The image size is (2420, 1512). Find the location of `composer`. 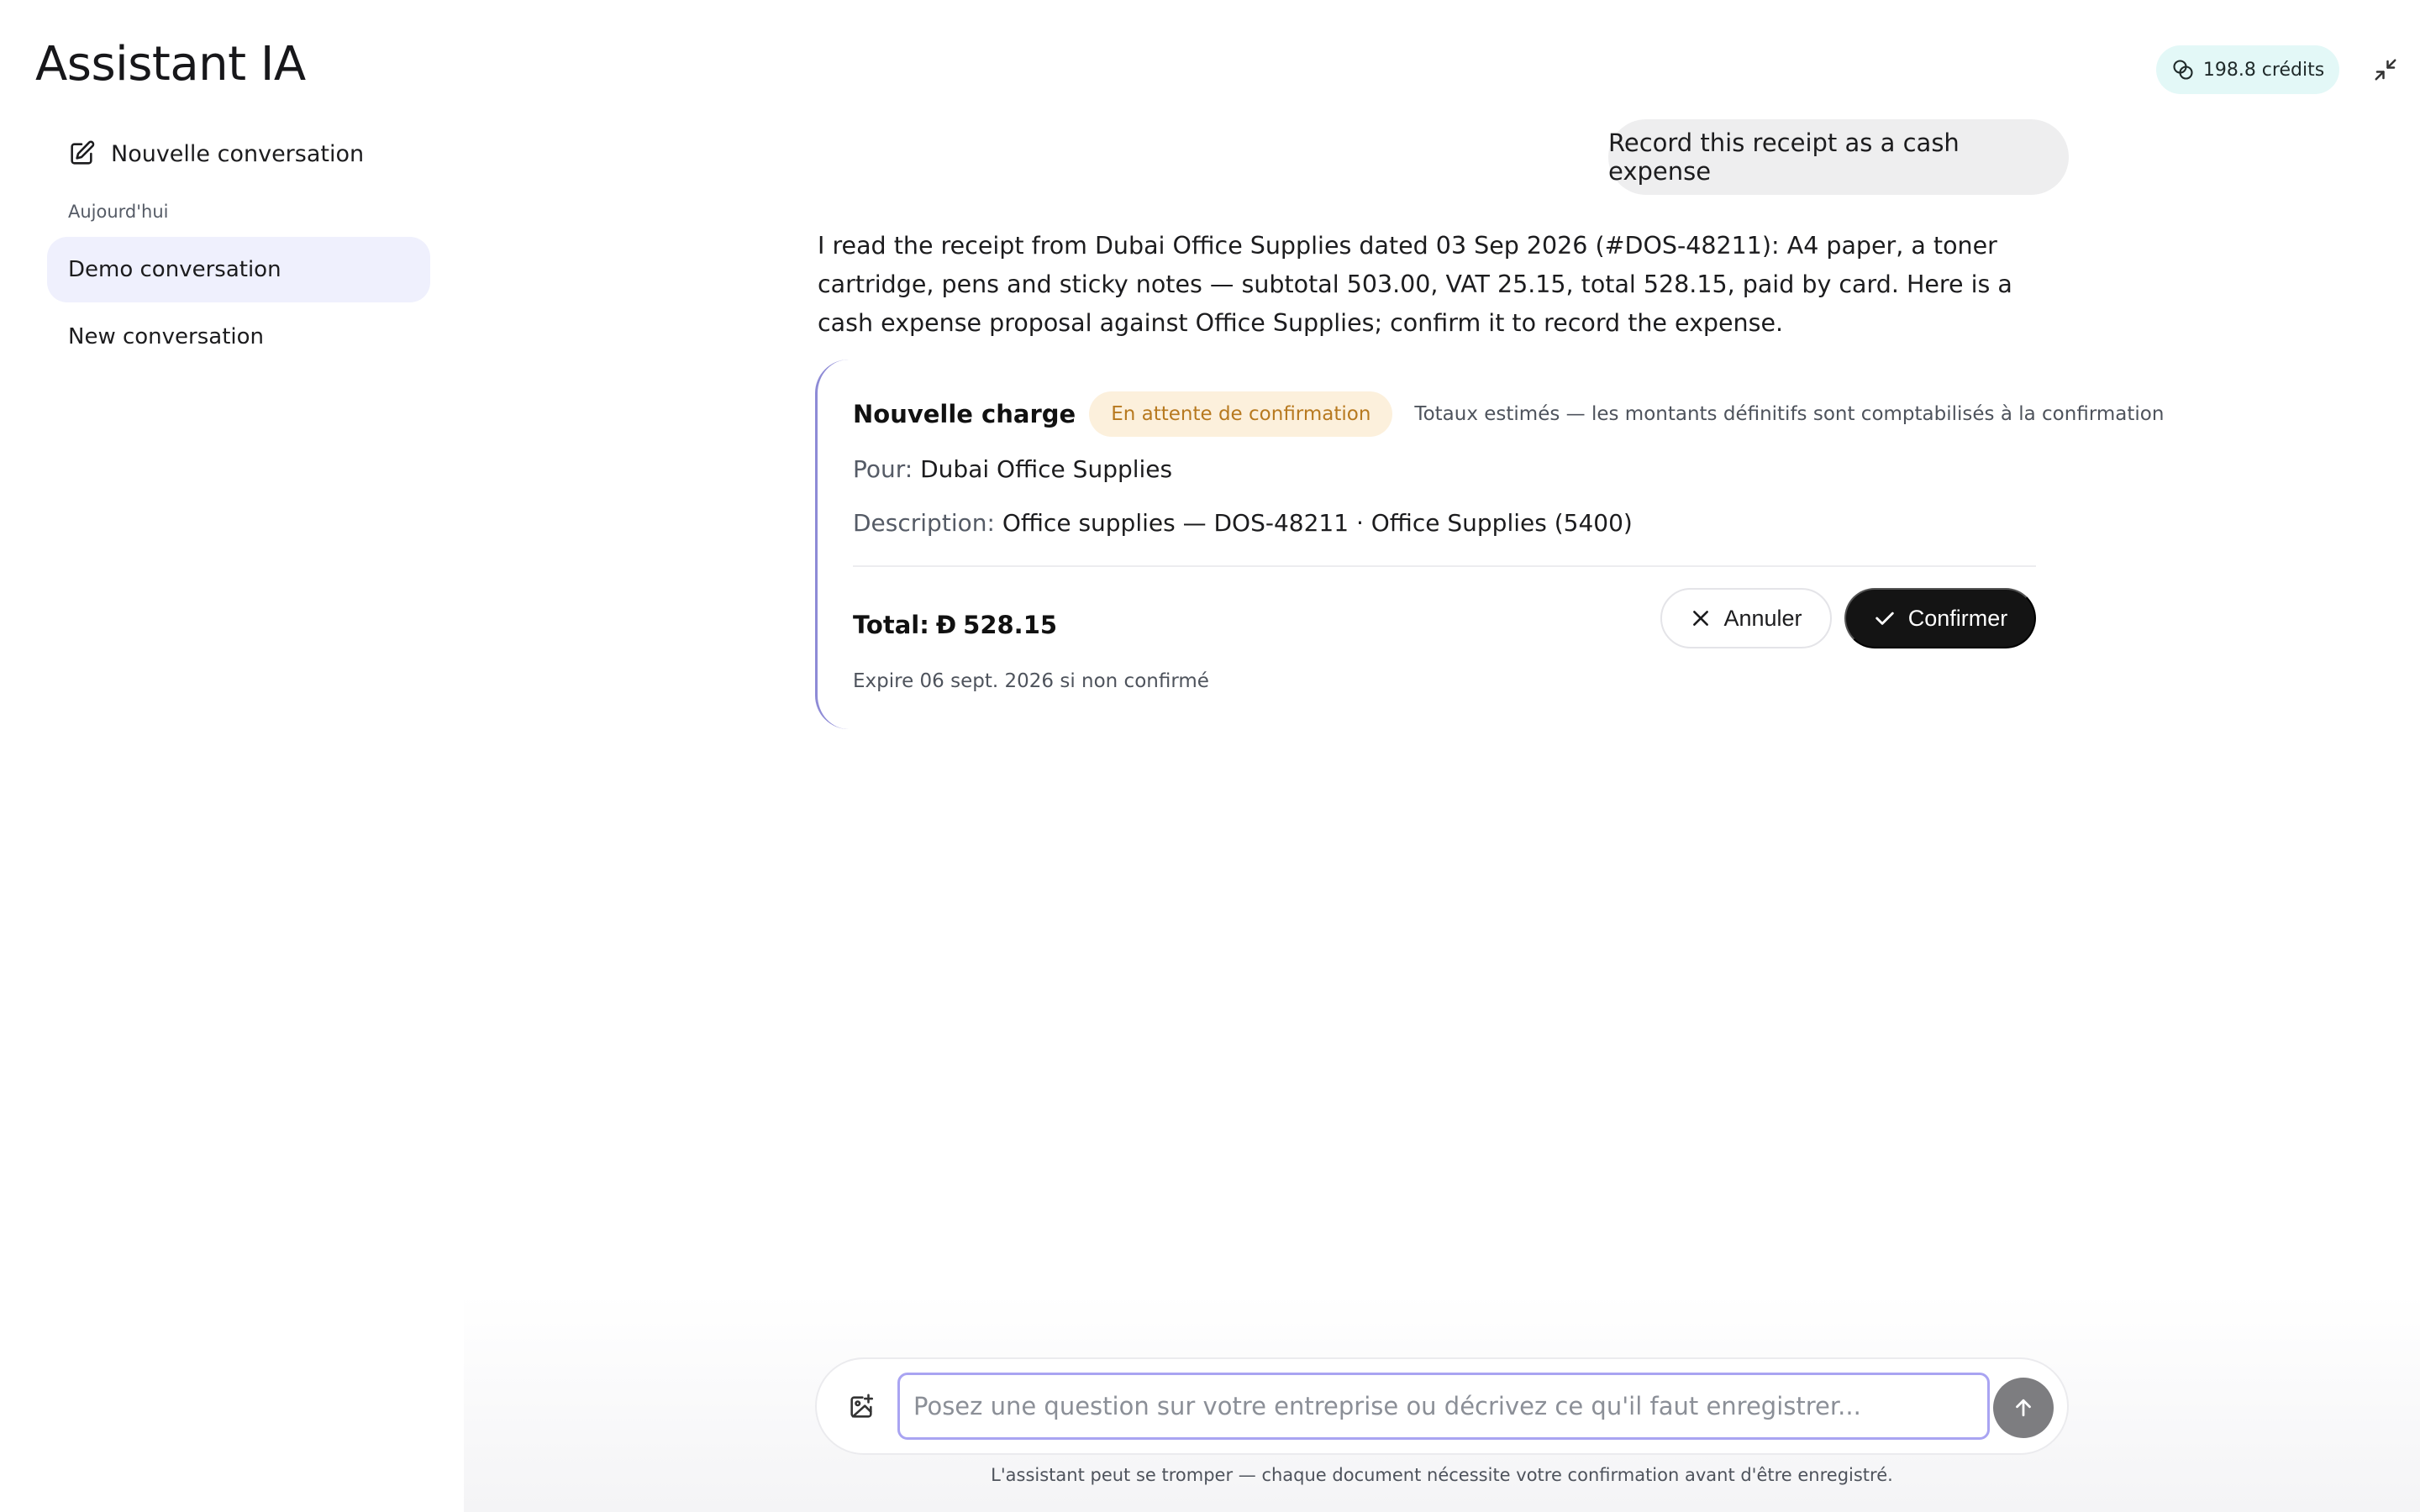

composer is located at coordinates (1442, 1406).